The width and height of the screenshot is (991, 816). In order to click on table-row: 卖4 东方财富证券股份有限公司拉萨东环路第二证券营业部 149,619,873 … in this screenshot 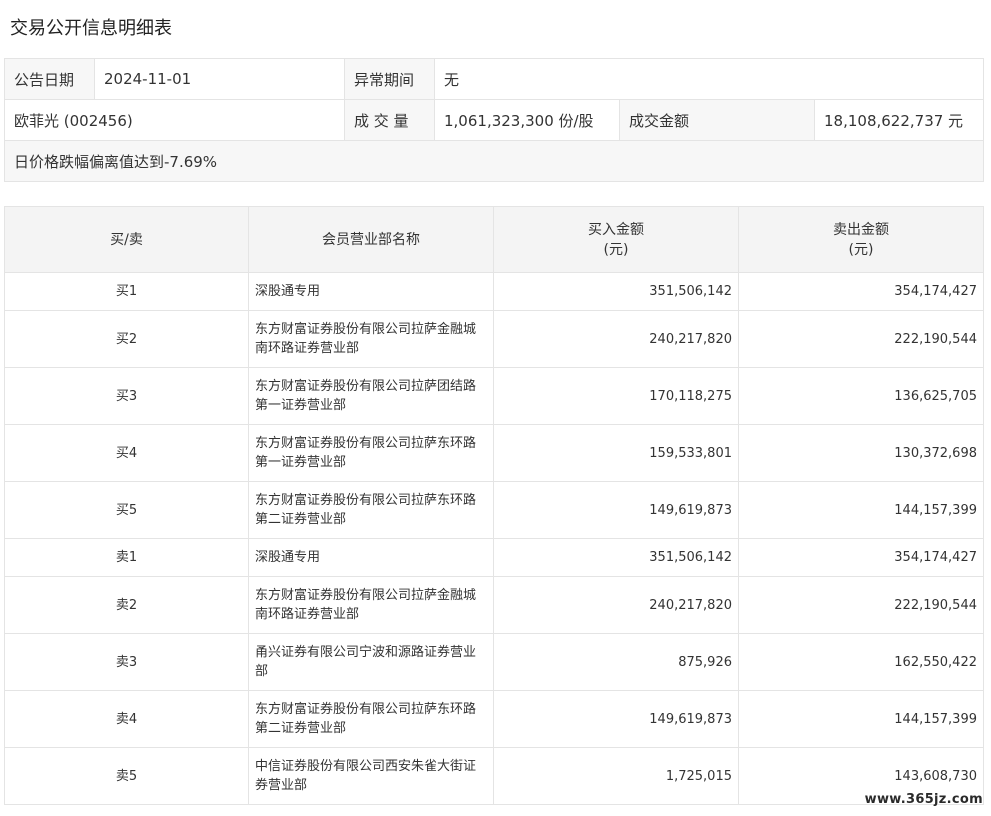, I will do `click(494, 719)`.